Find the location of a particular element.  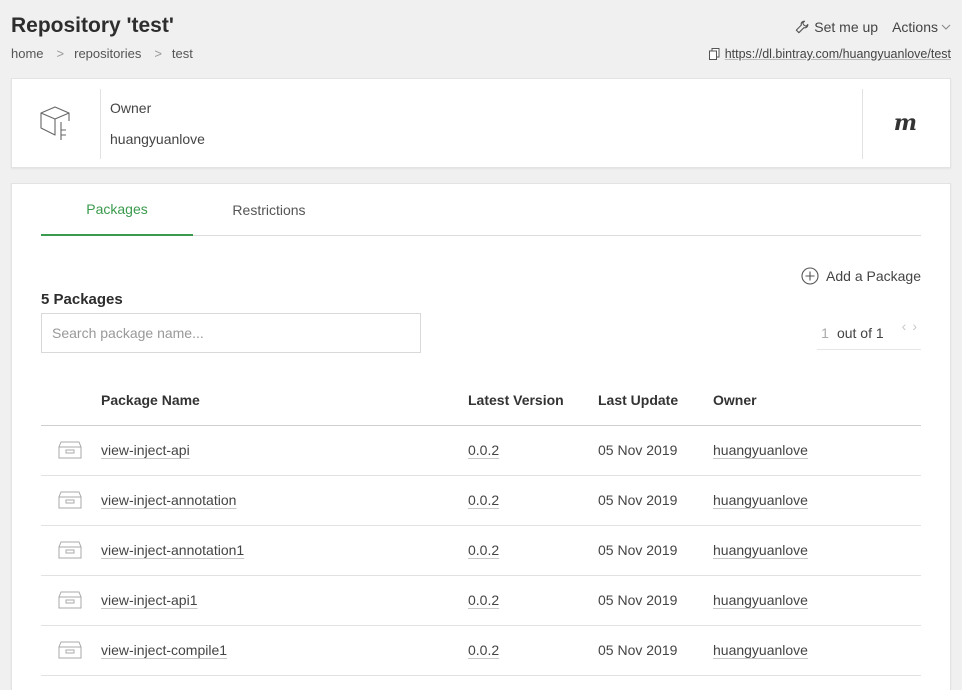

package-count: 5 Packages is located at coordinates (82, 299).